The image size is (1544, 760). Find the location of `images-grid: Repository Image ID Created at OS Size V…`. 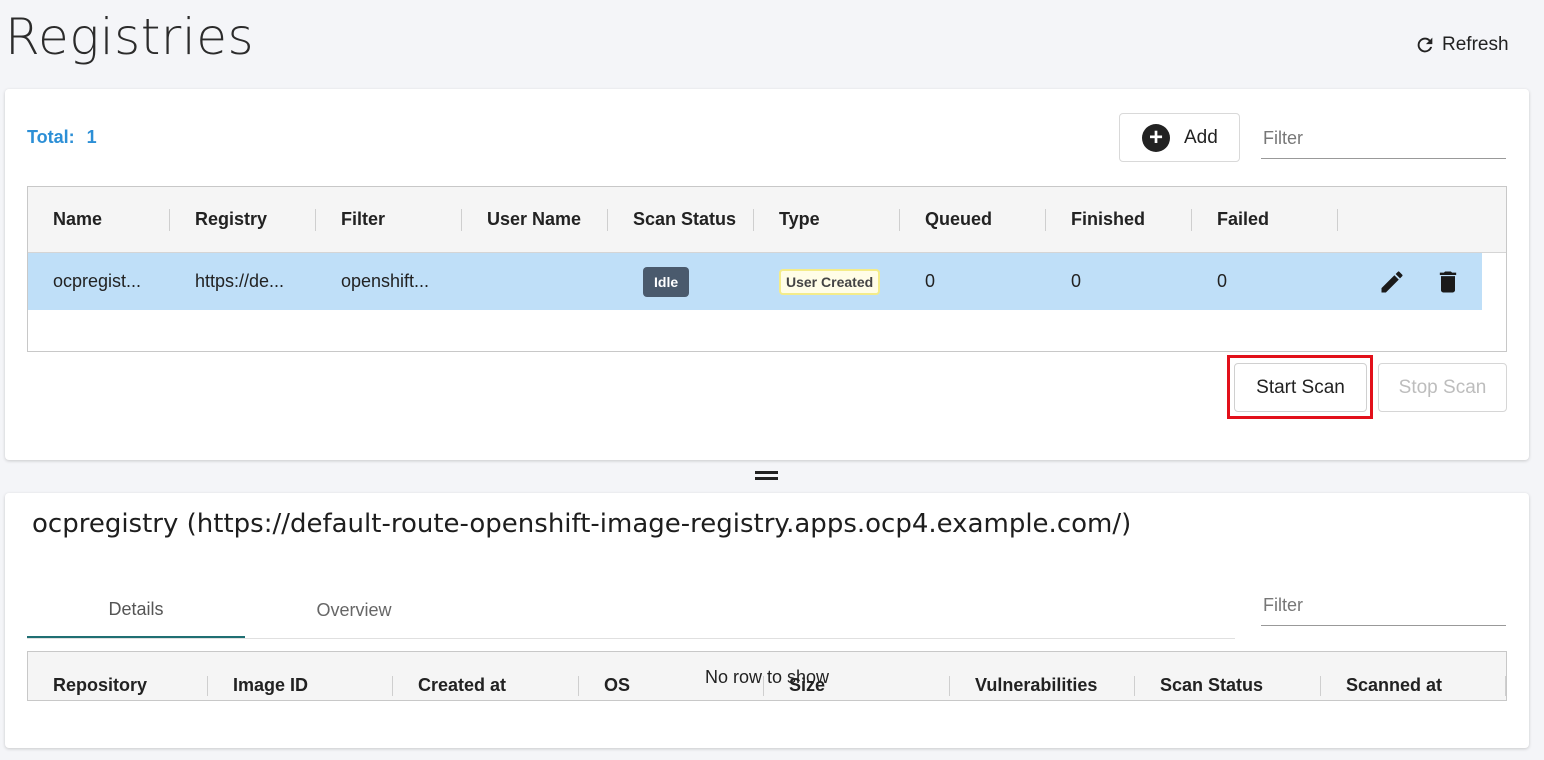

images-grid: Repository Image ID Created at OS Size V… is located at coordinates (767, 676).